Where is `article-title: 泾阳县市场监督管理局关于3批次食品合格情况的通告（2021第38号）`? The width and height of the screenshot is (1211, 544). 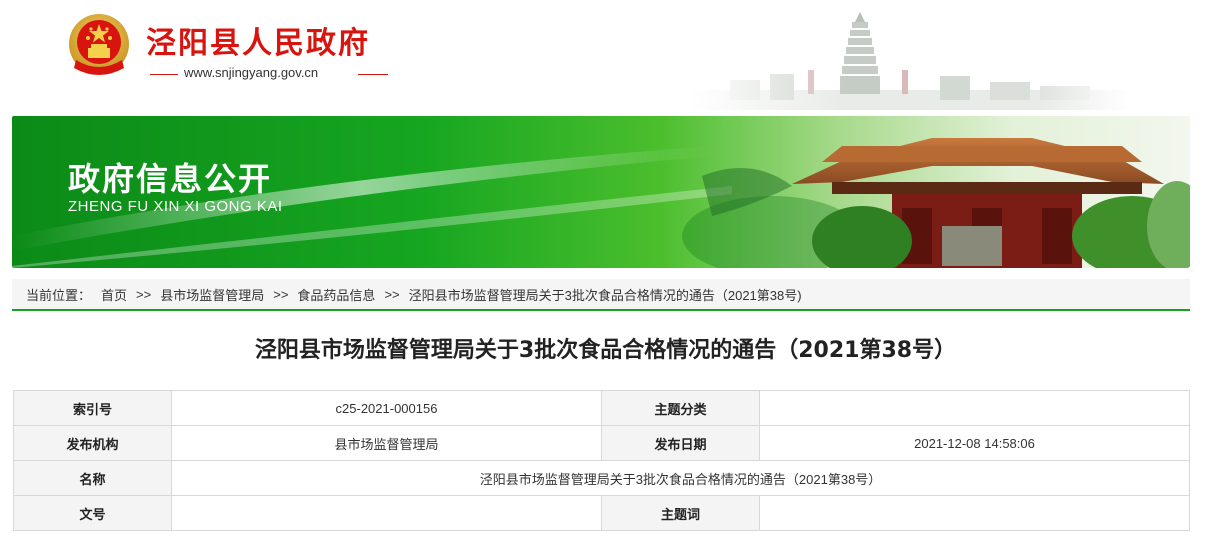 article-title: 泾阳县市场监督管理局关于3批次食品合格情况的通告（2021第38号） is located at coordinates (605, 350).